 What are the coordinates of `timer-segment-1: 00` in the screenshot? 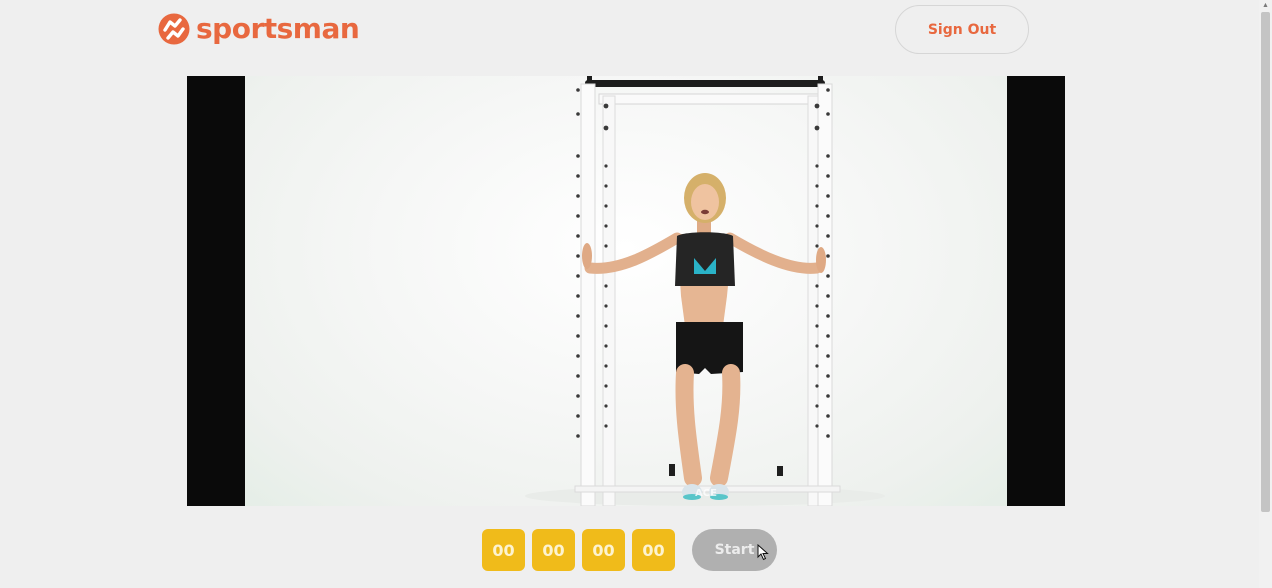 It's located at (503, 550).